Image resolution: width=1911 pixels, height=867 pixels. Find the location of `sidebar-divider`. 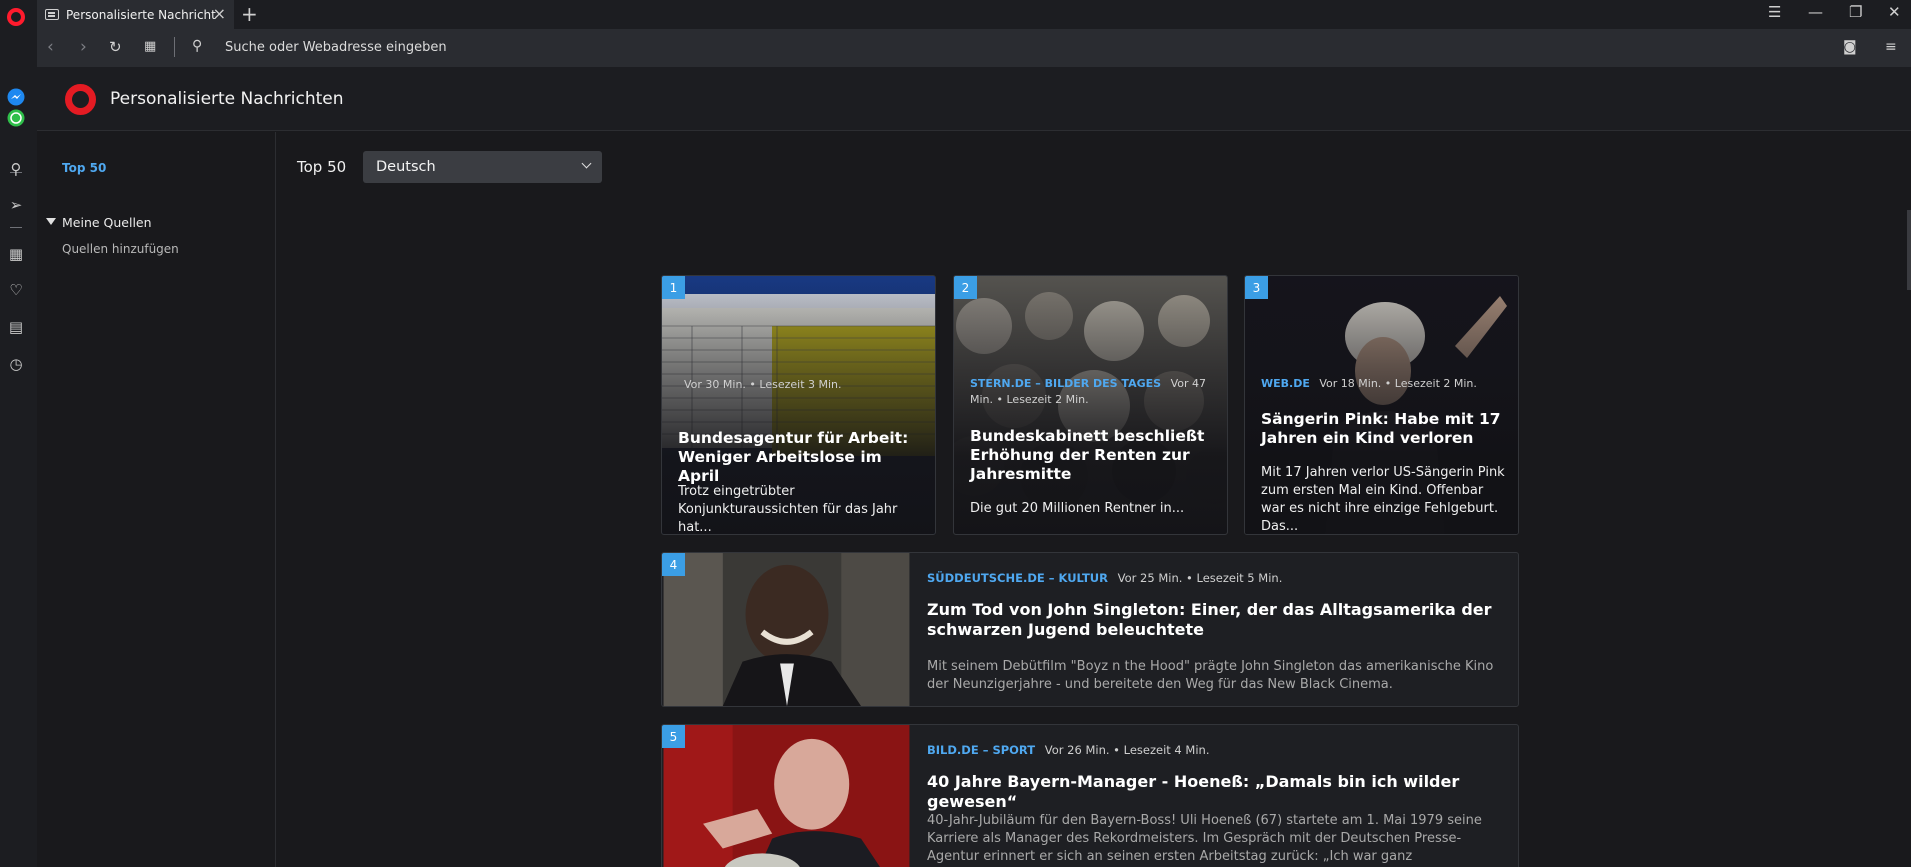

sidebar-divider is located at coordinates (16, 227).